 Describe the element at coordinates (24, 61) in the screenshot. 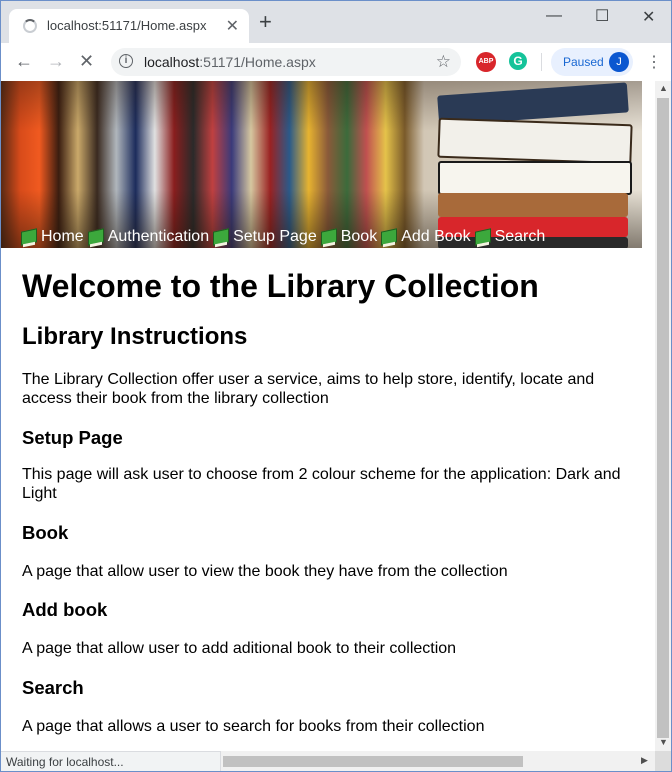

I see `back-arrow-icon: ←` at that location.